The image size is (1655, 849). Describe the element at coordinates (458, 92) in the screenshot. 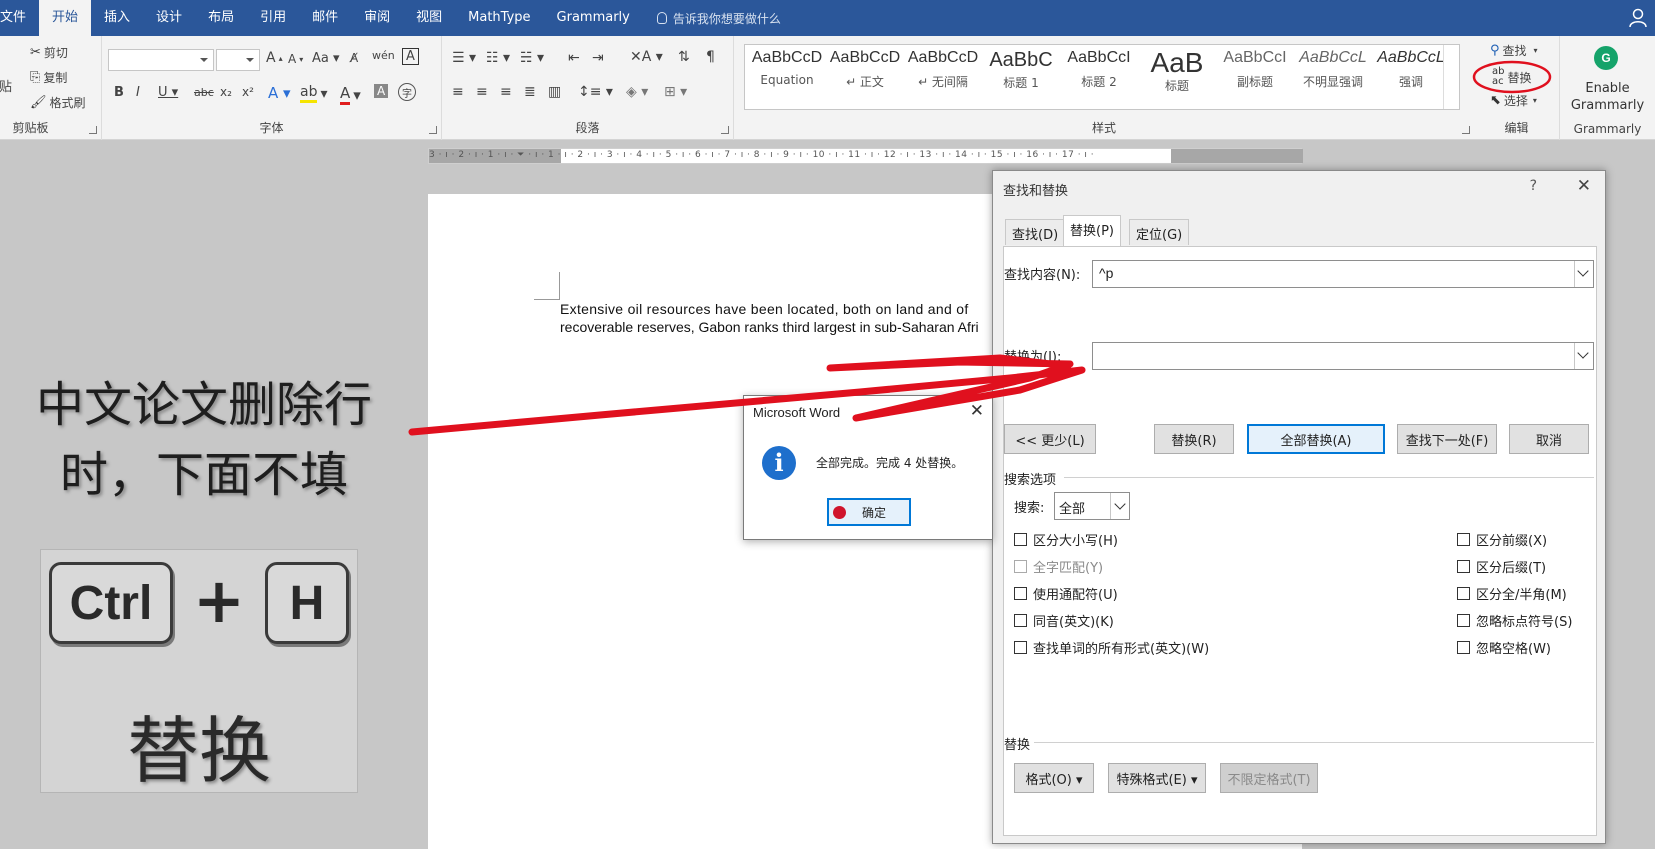

I see `align-left-button: ≡` at that location.